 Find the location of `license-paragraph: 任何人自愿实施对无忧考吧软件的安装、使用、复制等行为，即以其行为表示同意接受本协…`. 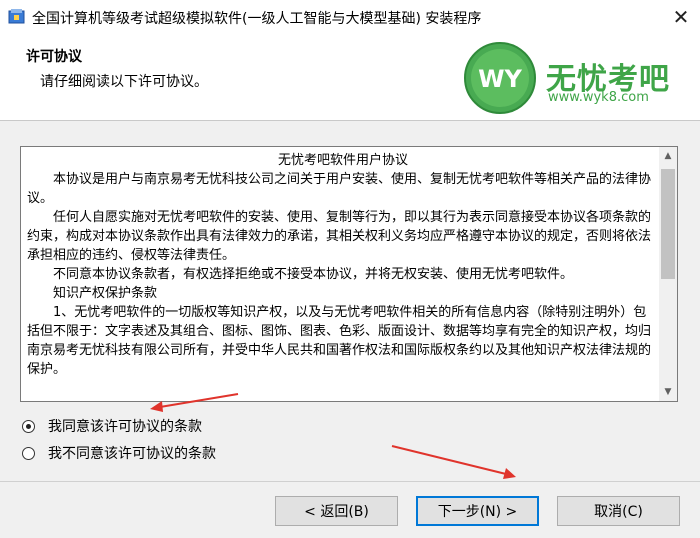

license-paragraph: 任何人自愿实施对无忧考吧软件的安装、使用、复制等行为，即以其行为表示同意接受本协… is located at coordinates (339, 236).